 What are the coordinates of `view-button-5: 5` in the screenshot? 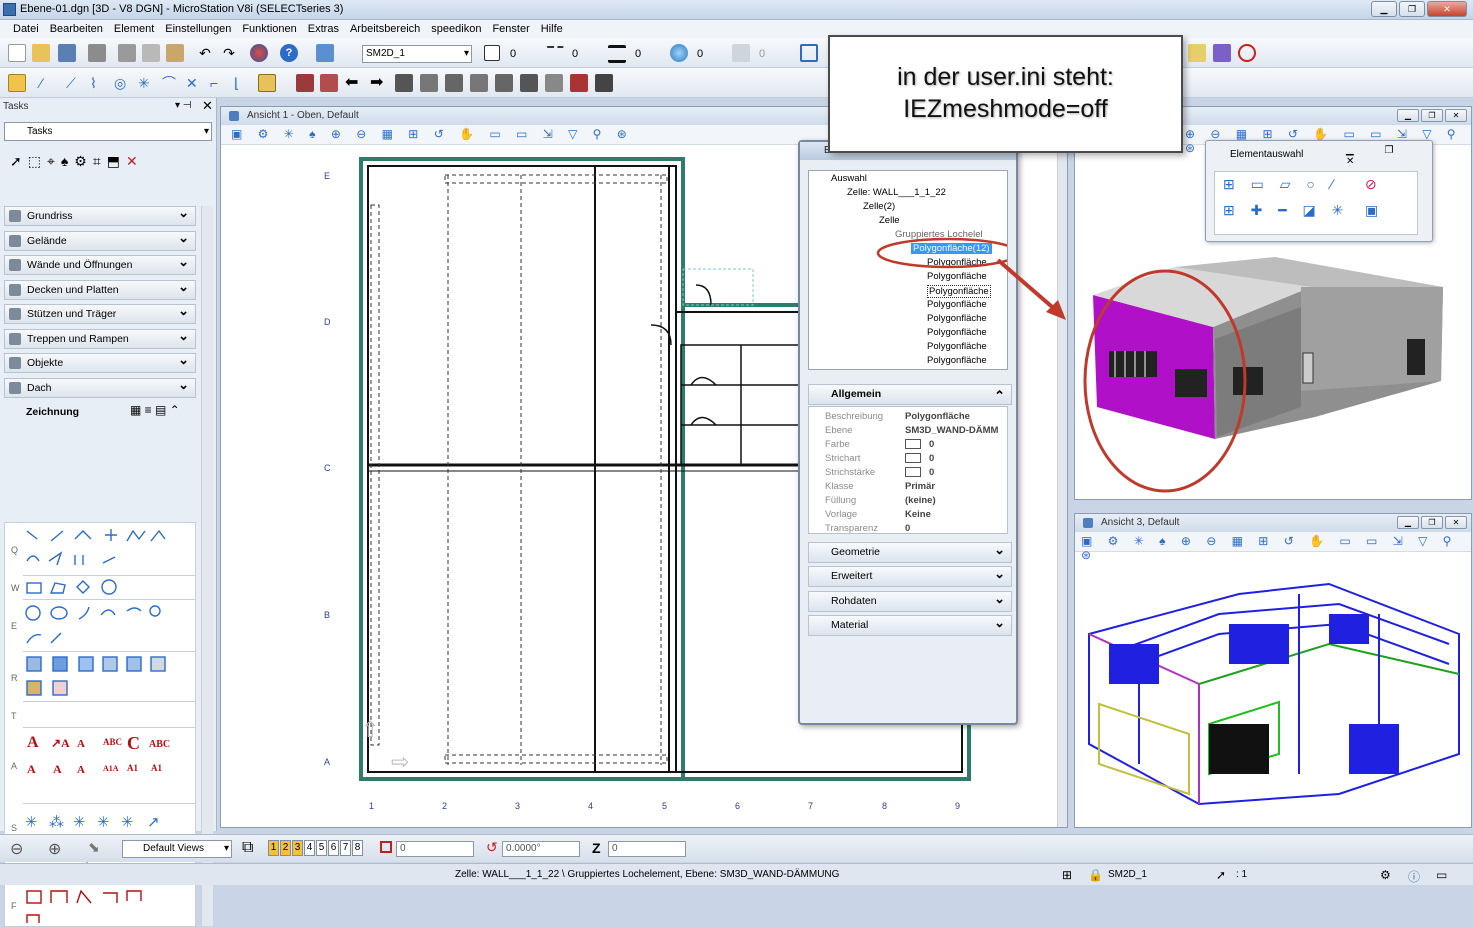 It's located at (321, 848).